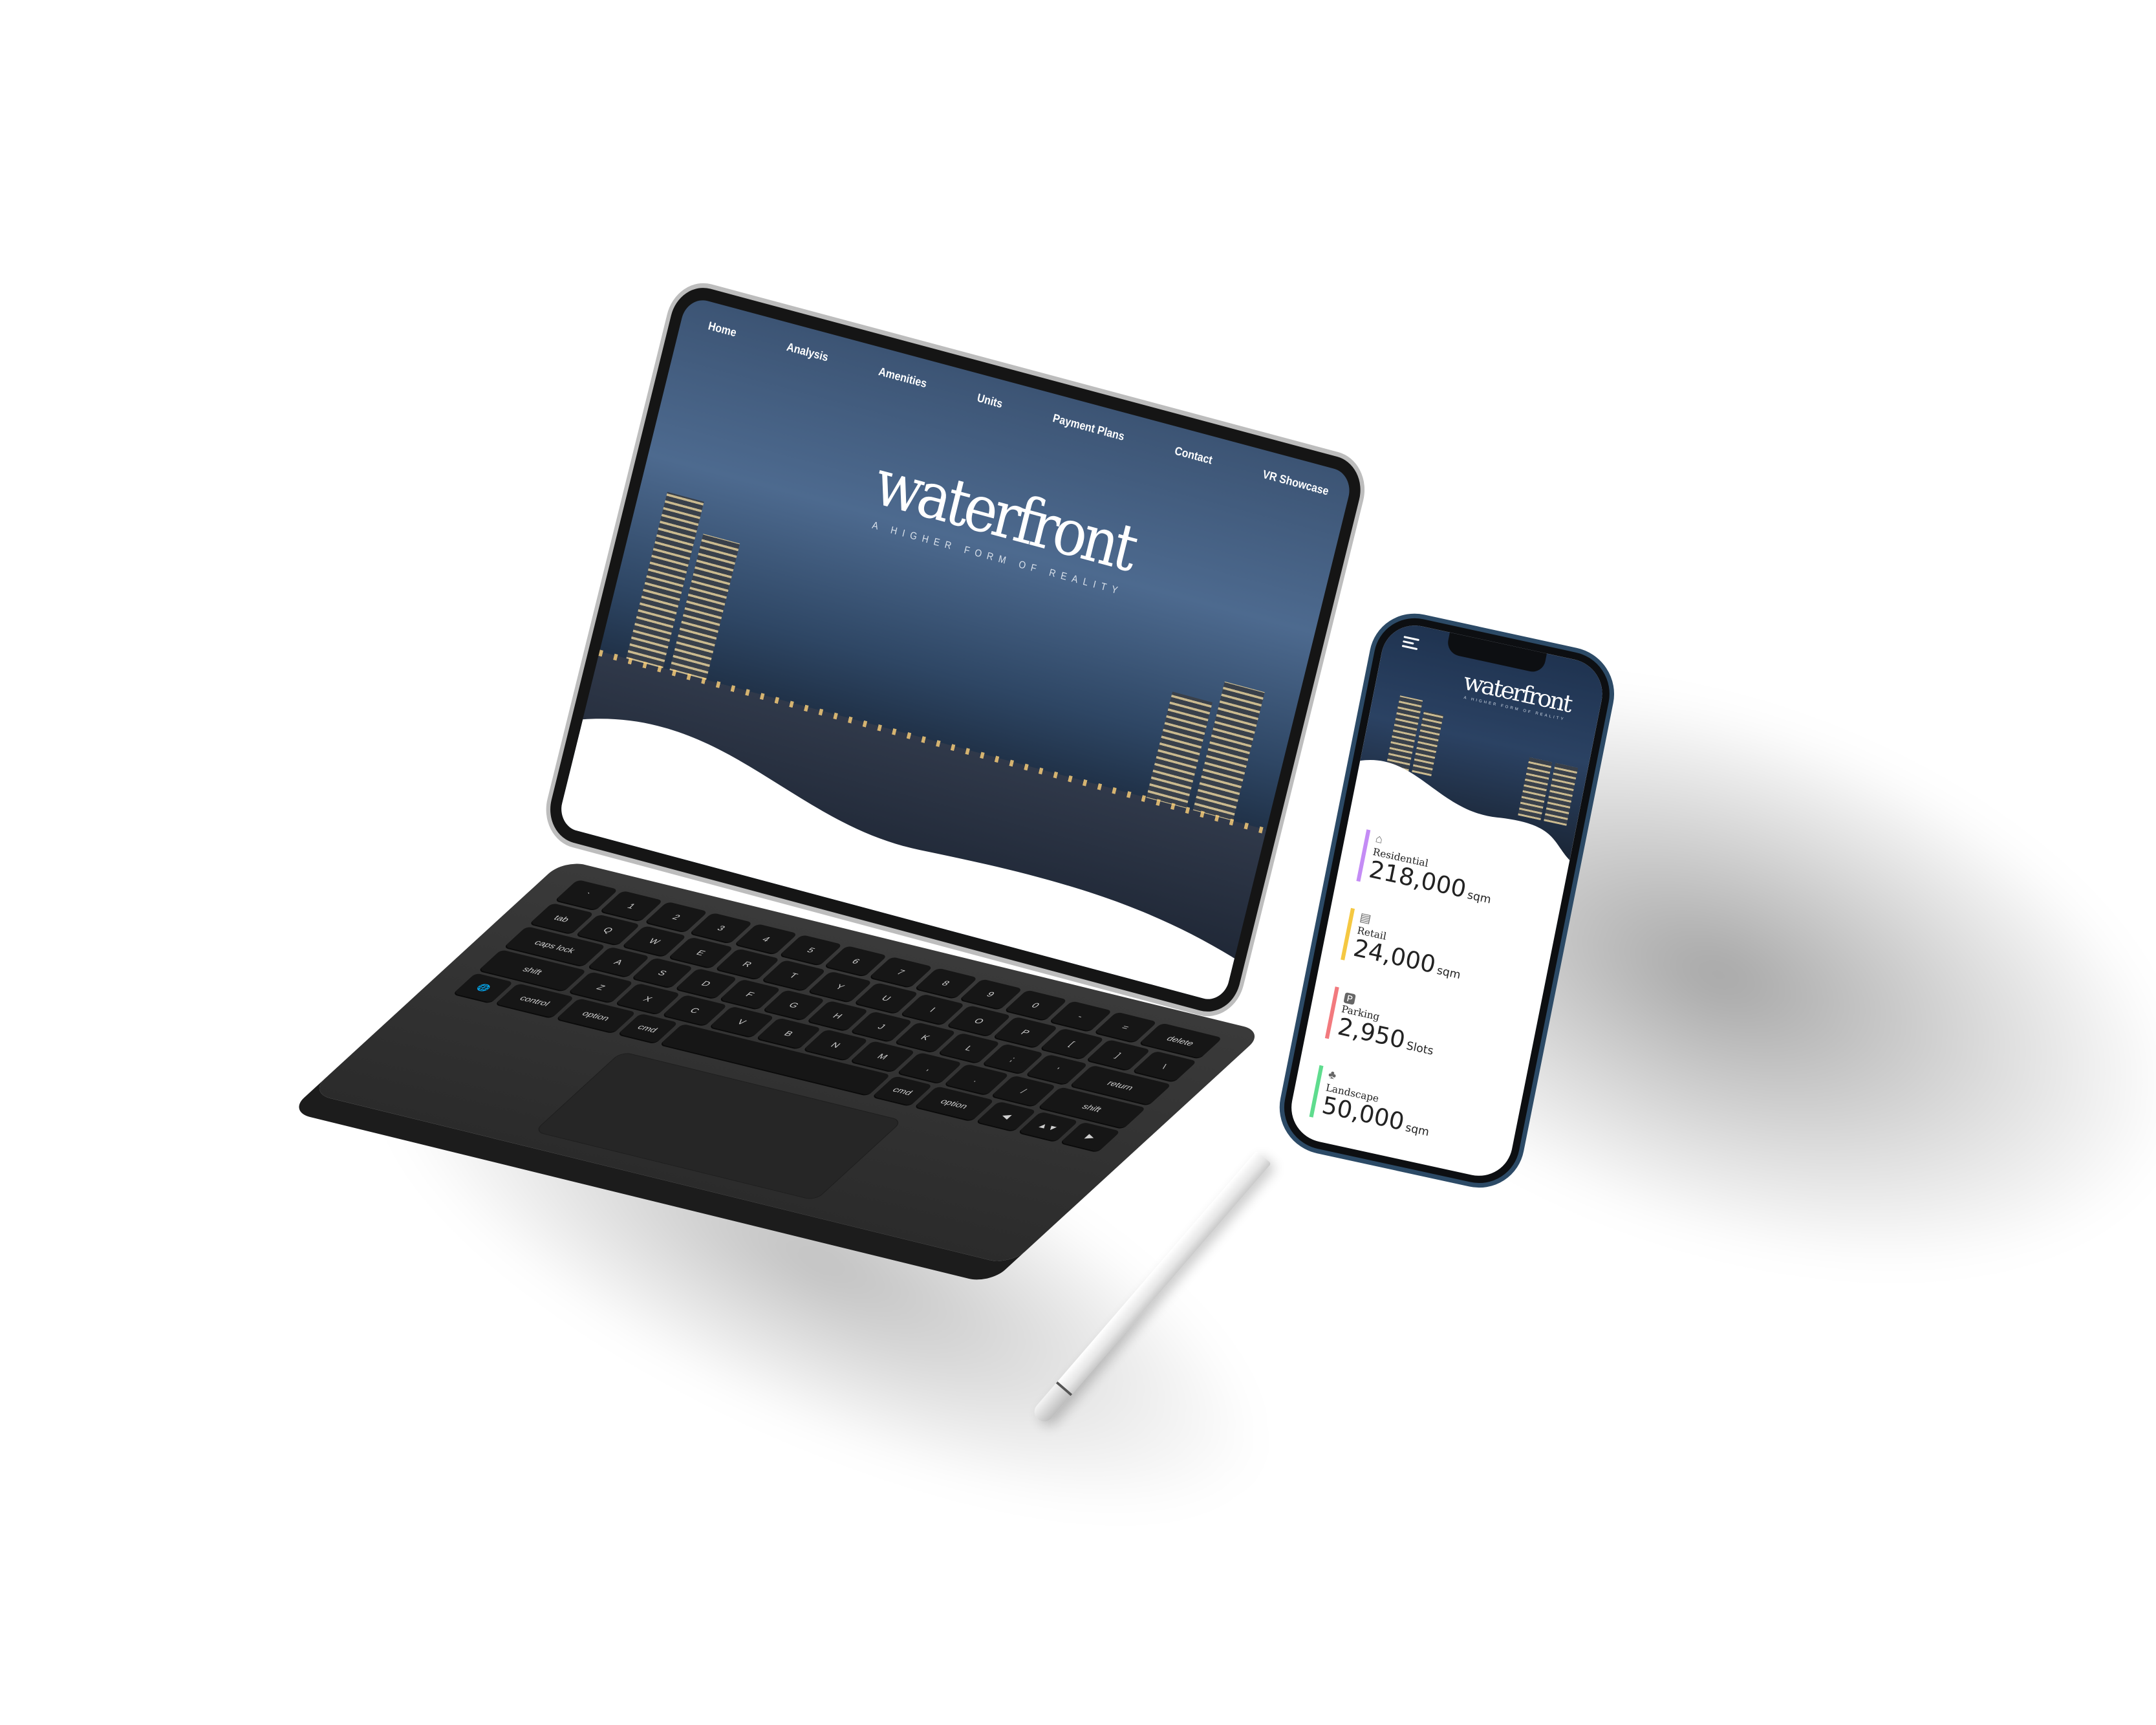 This screenshot has width=2156, height=1725. What do you see at coordinates (1426, 1034) in the screenshot?
I see `stat-parking: 🅿 Parking 2,950Slots` at bounding box center [1426, 1034].